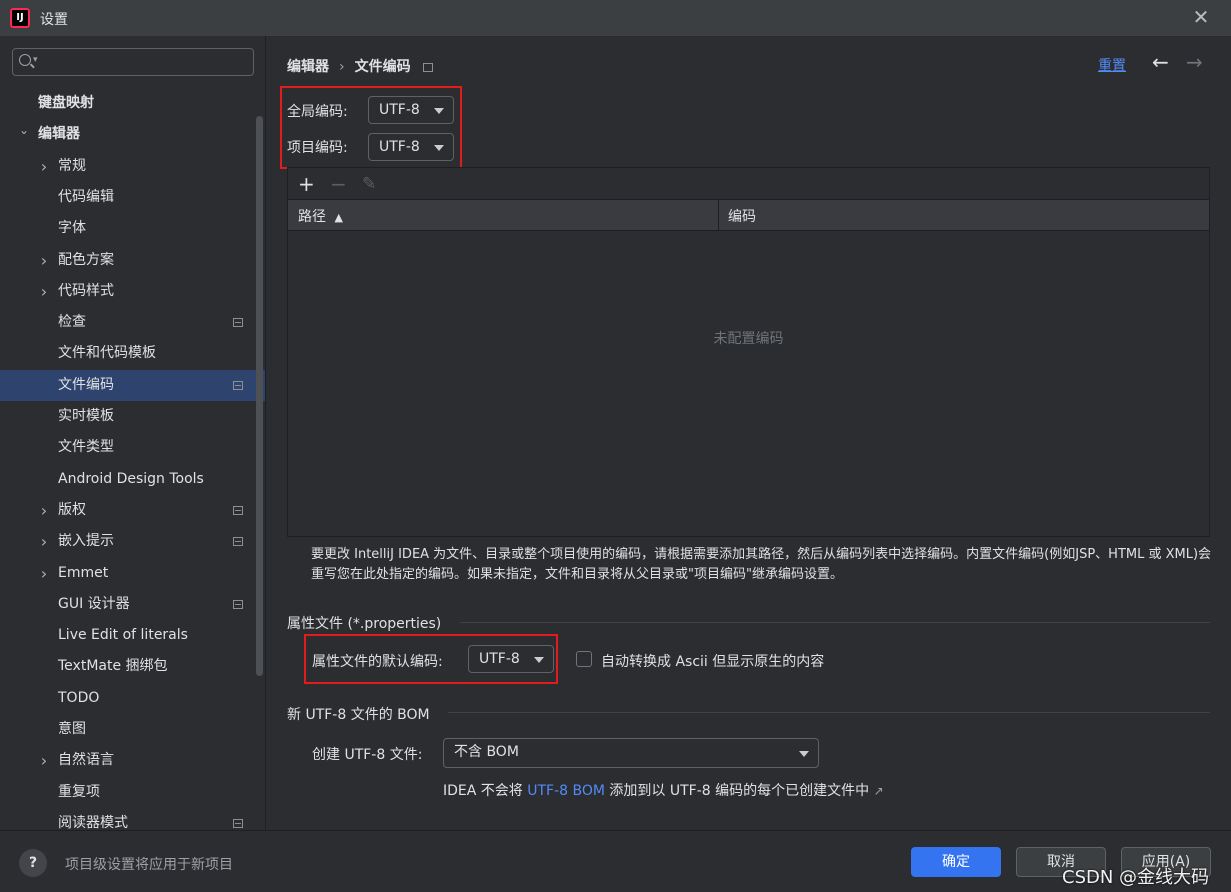 Image resolution: width=1231 pixels, height=892 pixels. What do you see at coordinates (956, 862) in the screenshot?
I see `ok-button: 确定` at bounding box center [956, 862].